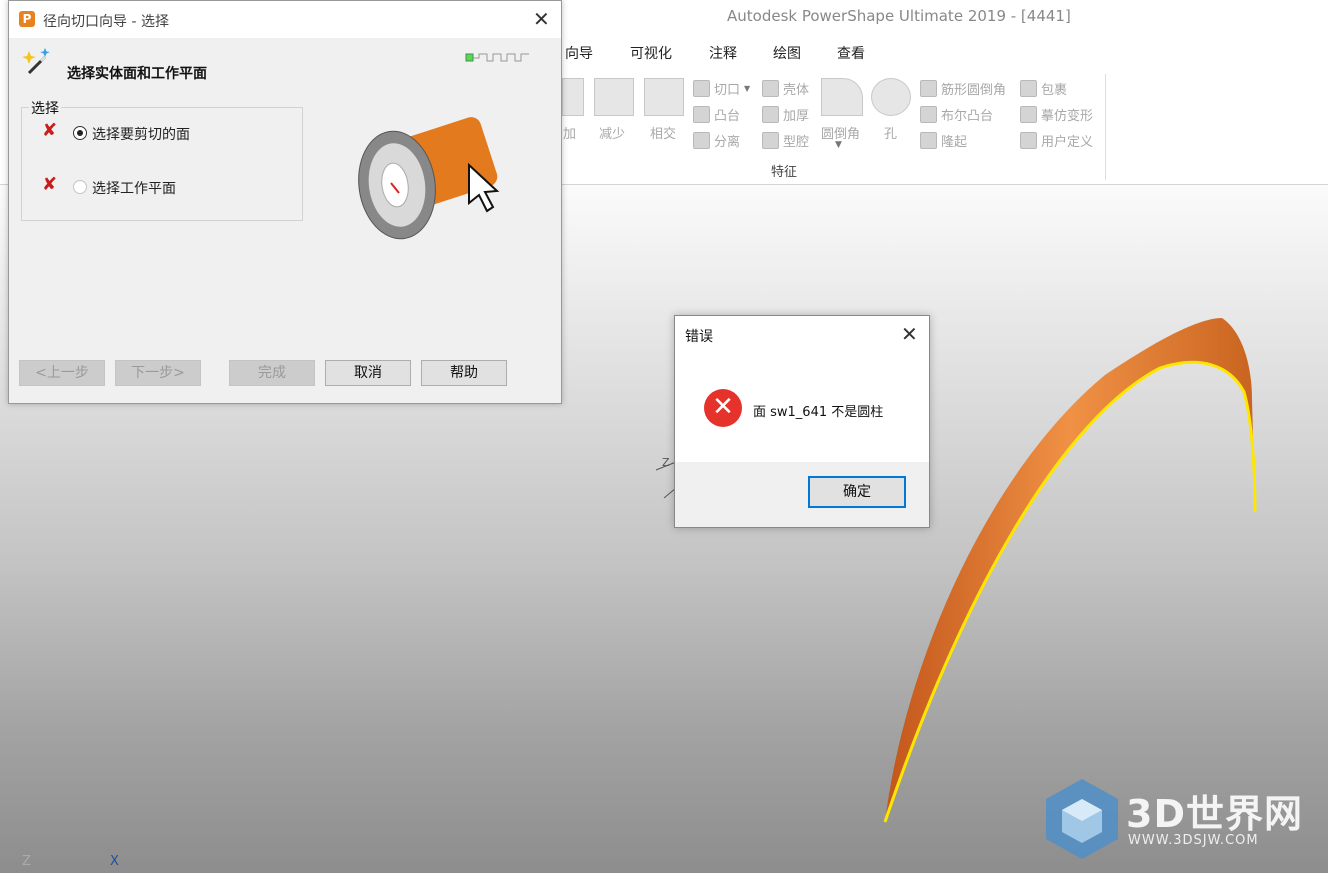 The height and width of the screenshot is (873, 1328). I want to click on step-indicator, so click(497, 57).